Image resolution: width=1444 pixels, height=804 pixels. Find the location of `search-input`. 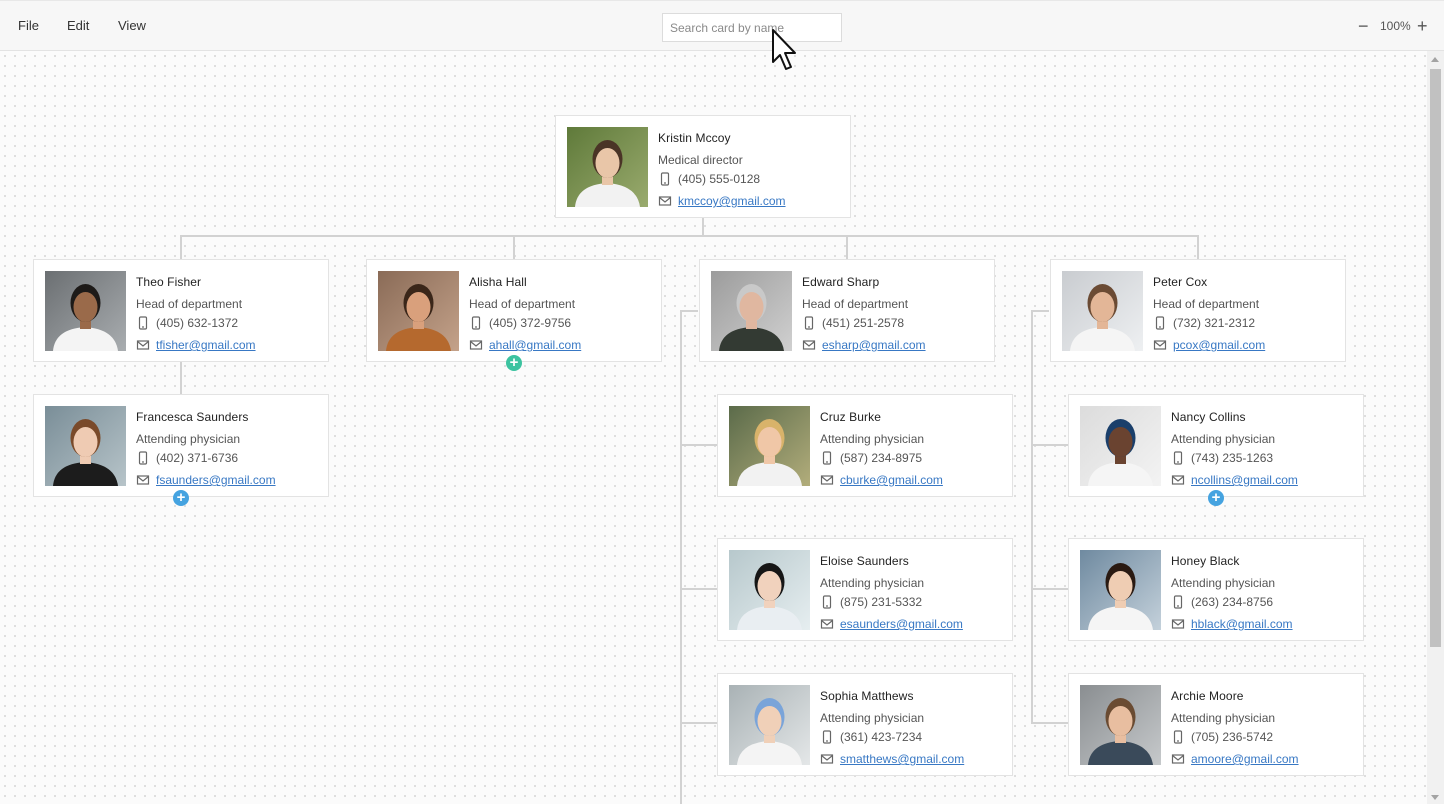

search-input is located at coordinates (752, 27).